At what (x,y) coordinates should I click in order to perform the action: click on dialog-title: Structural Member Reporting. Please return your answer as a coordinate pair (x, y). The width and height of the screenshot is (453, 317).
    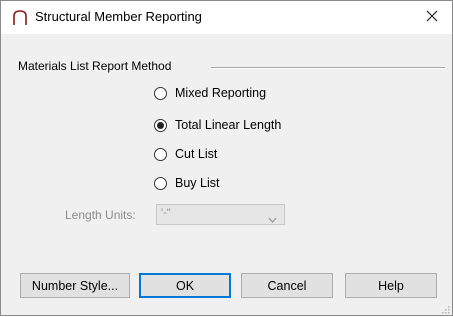
    Looking at the image, I should click on (118, 16).